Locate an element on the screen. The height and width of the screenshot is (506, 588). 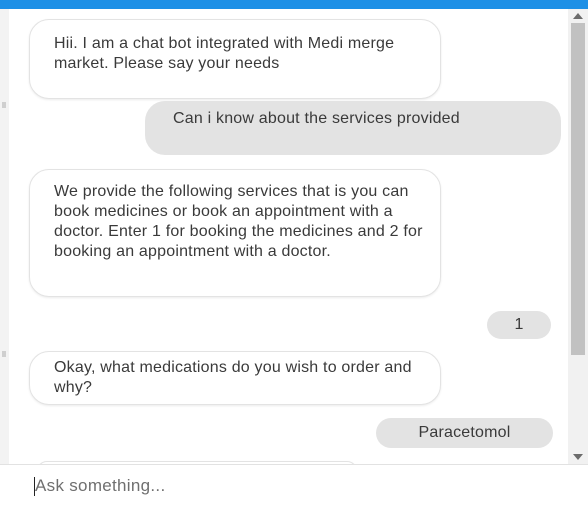
top-accent-bar is located at coordinates (294, 4).